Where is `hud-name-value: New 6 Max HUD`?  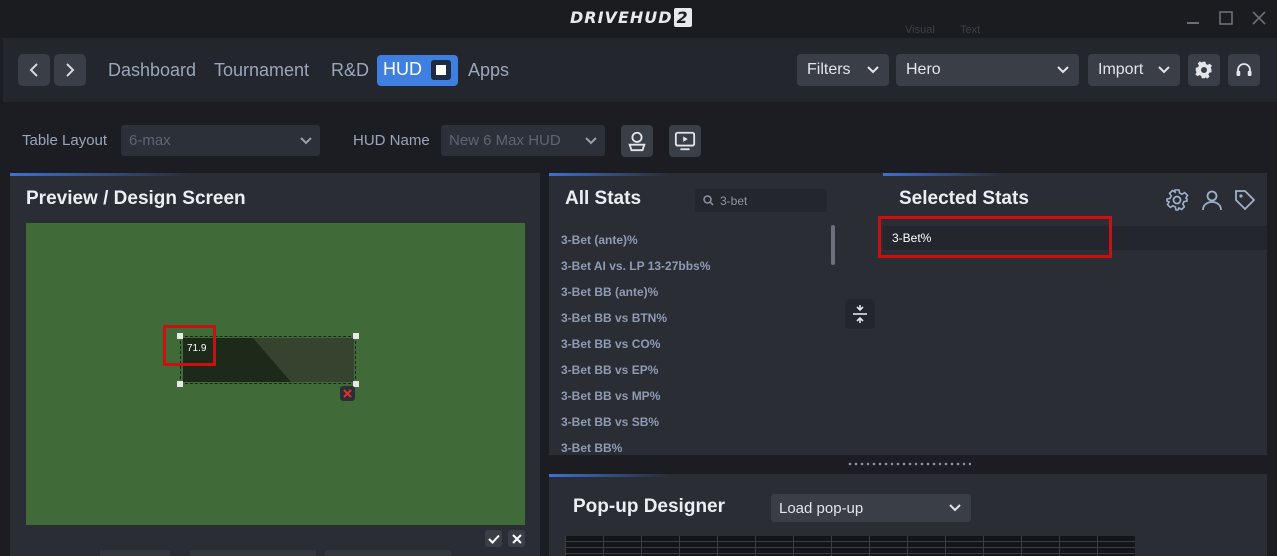 hud-name-value: New 6 Max HUD is located at coordinates (505, 140).